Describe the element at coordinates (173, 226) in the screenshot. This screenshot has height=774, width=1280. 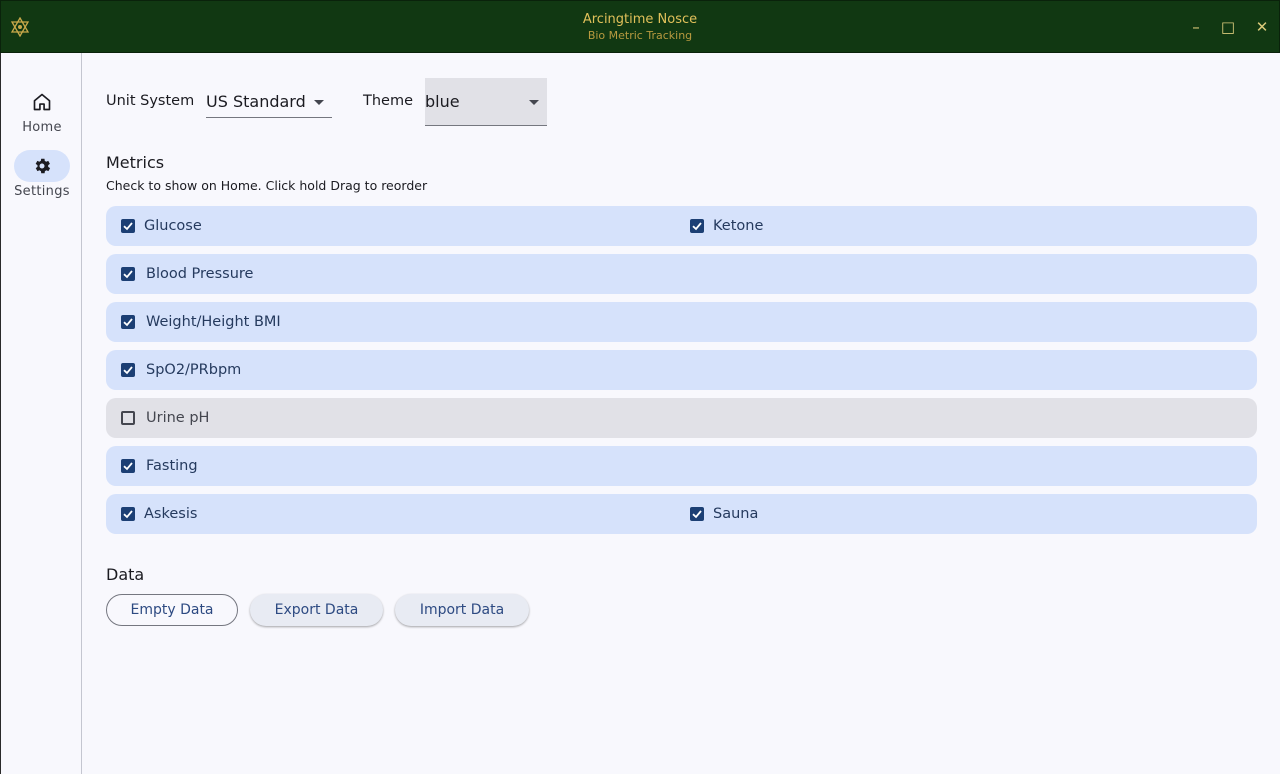
I see `metric-label: Glucose` at that location.